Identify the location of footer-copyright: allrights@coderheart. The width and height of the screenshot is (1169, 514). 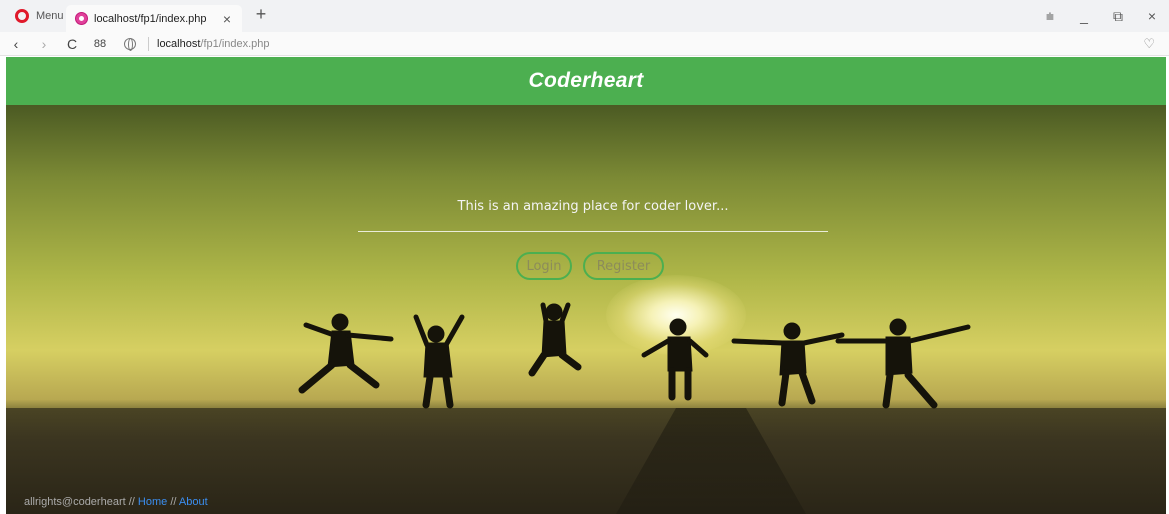
(75, 502).